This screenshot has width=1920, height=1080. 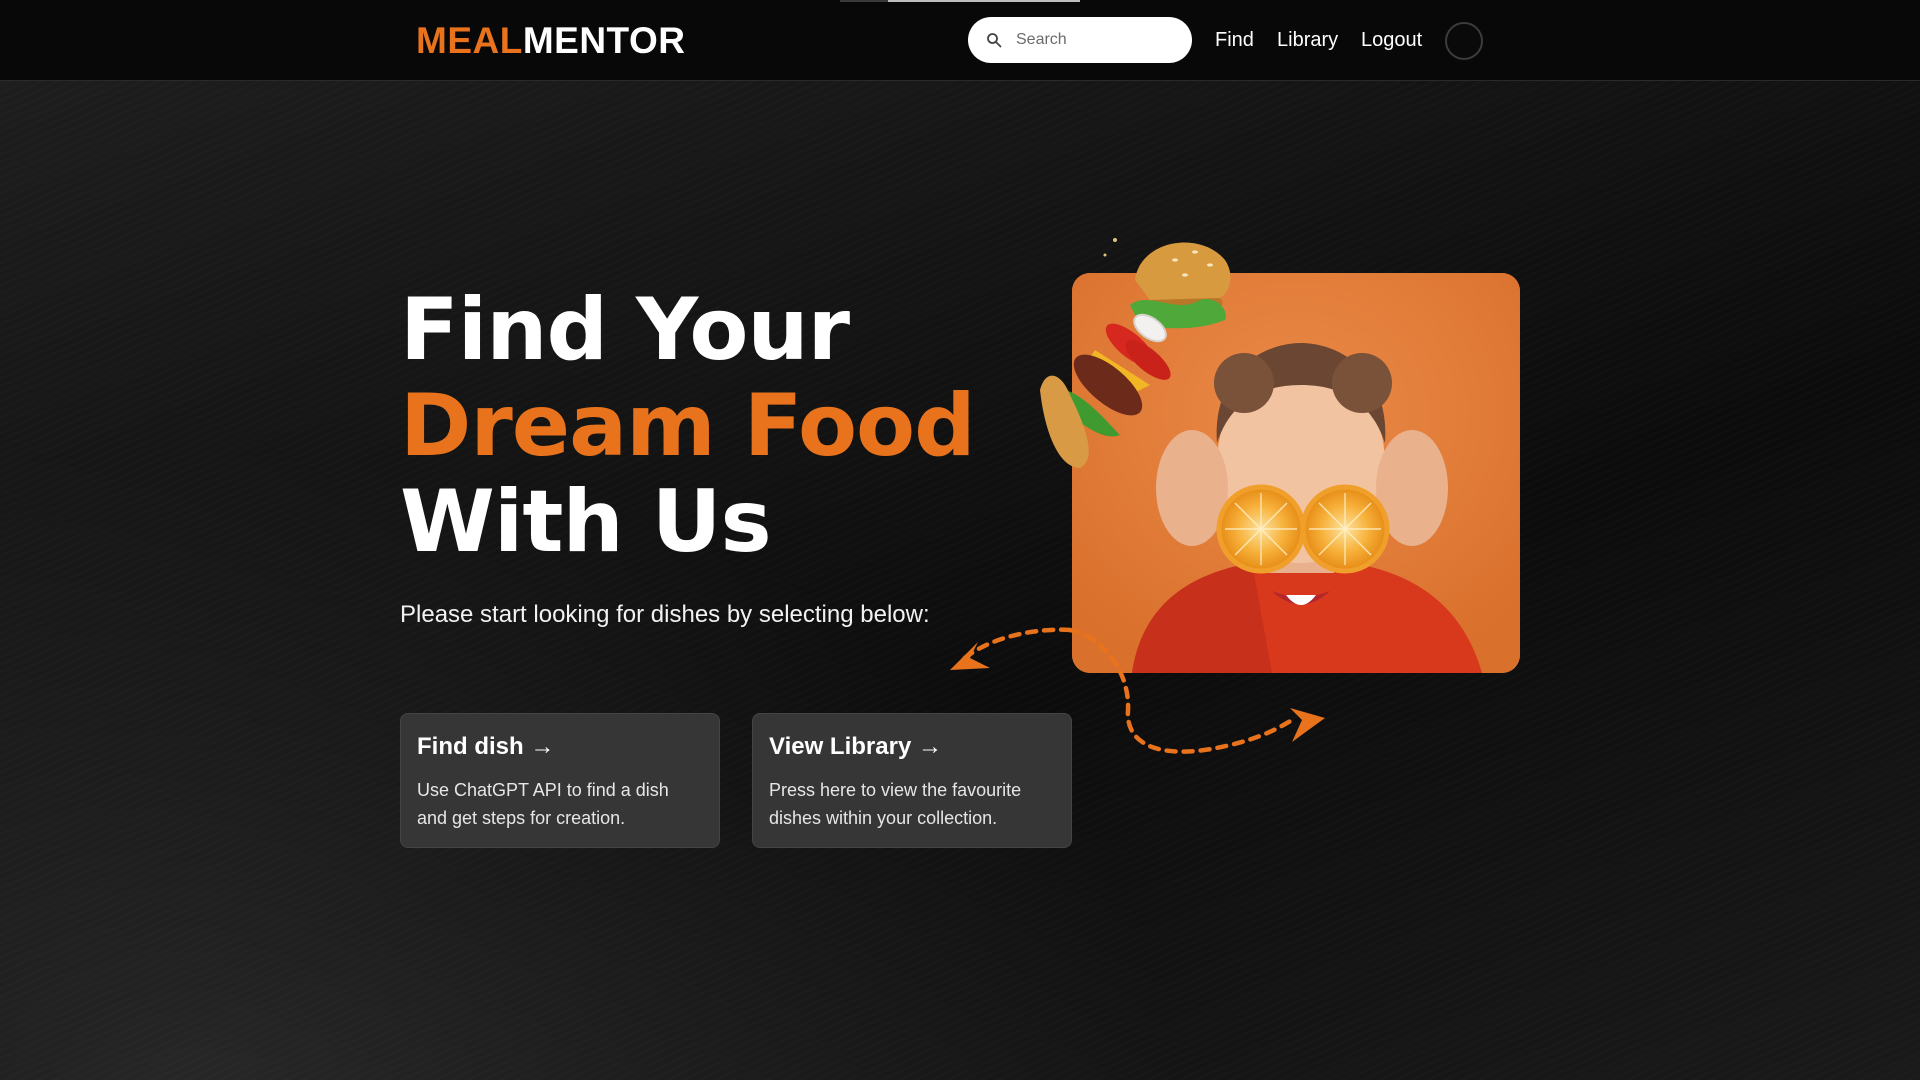 I want to click on user-avatar, so click(x=1464, y=41).